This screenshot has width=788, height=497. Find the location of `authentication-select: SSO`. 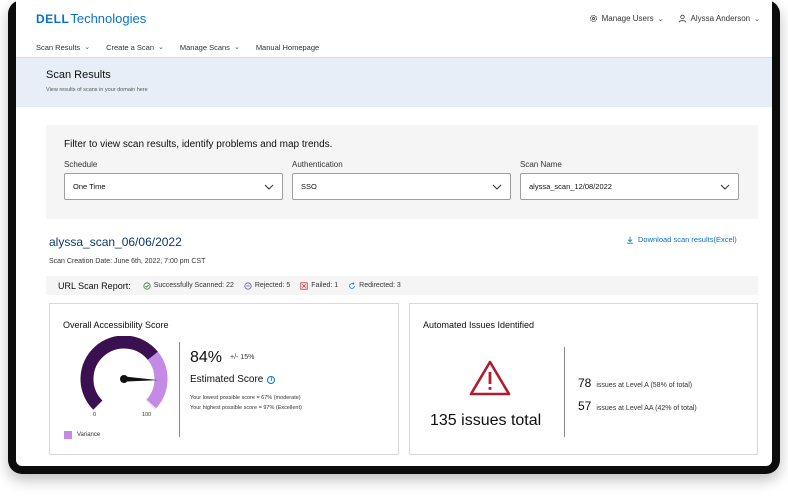

authentication-select: SSO is located at coordinates (401, 186).